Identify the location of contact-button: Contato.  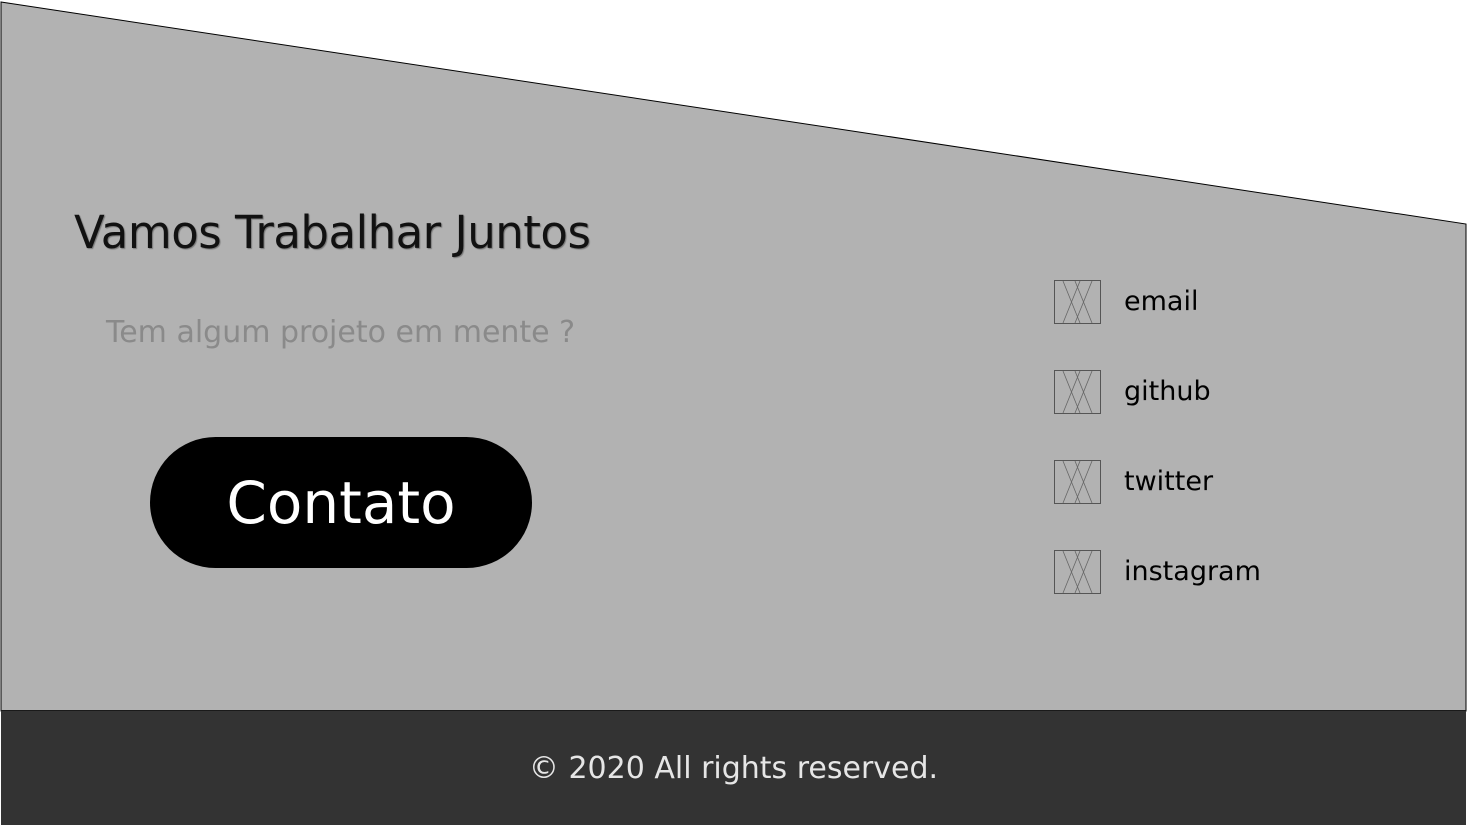
(341, 502).